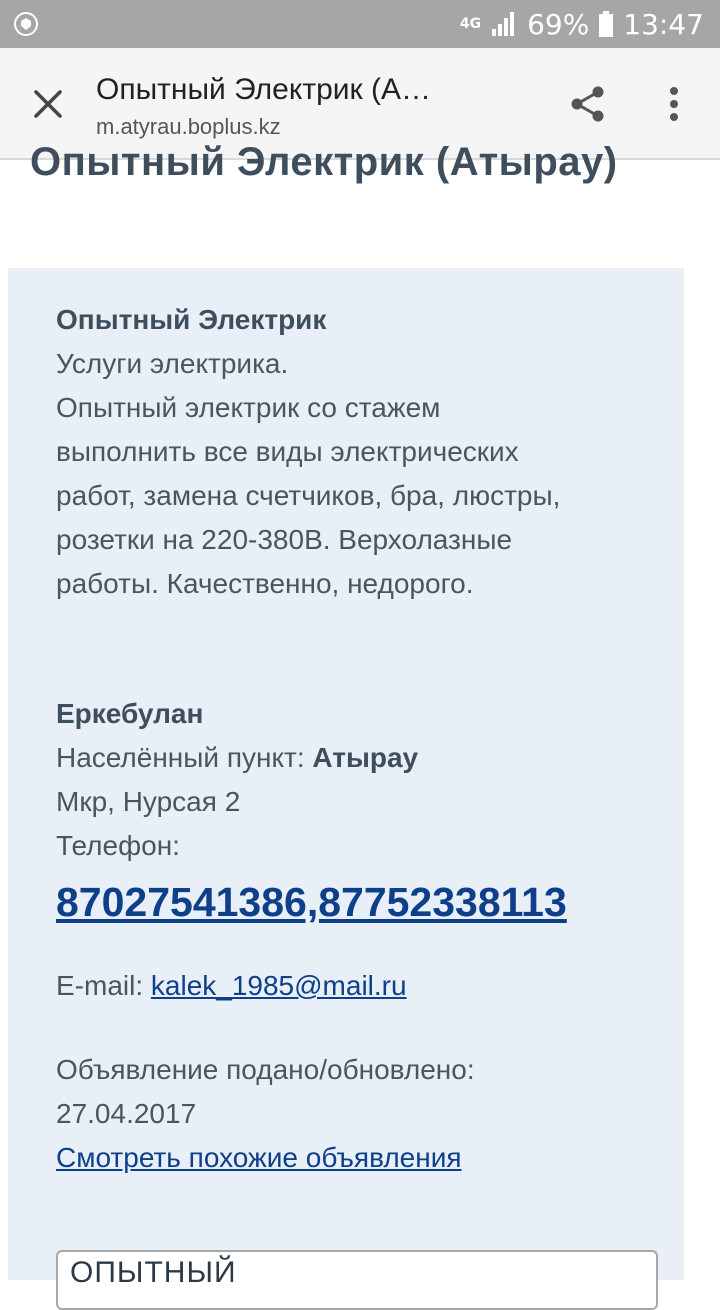  Describe the element at coordinates (259, 1157) in the screenshot. I see `similar-ads-link: Смотреть похожие объявления` at that location.